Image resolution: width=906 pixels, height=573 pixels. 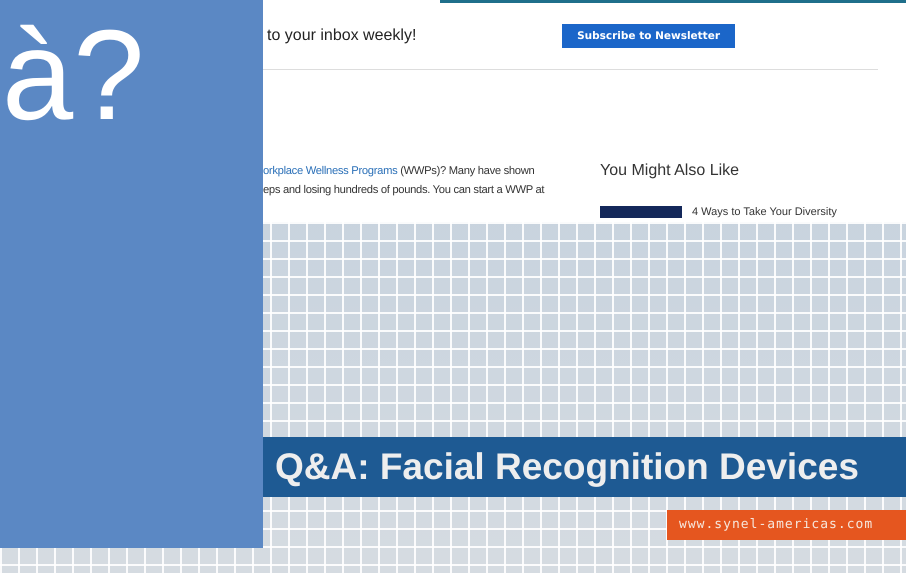 What do you see at coordinates (341, 36) in the screenshot?
I see `newsletter-prompt: to your inbox weekly!` at bounding box center [341, 36].